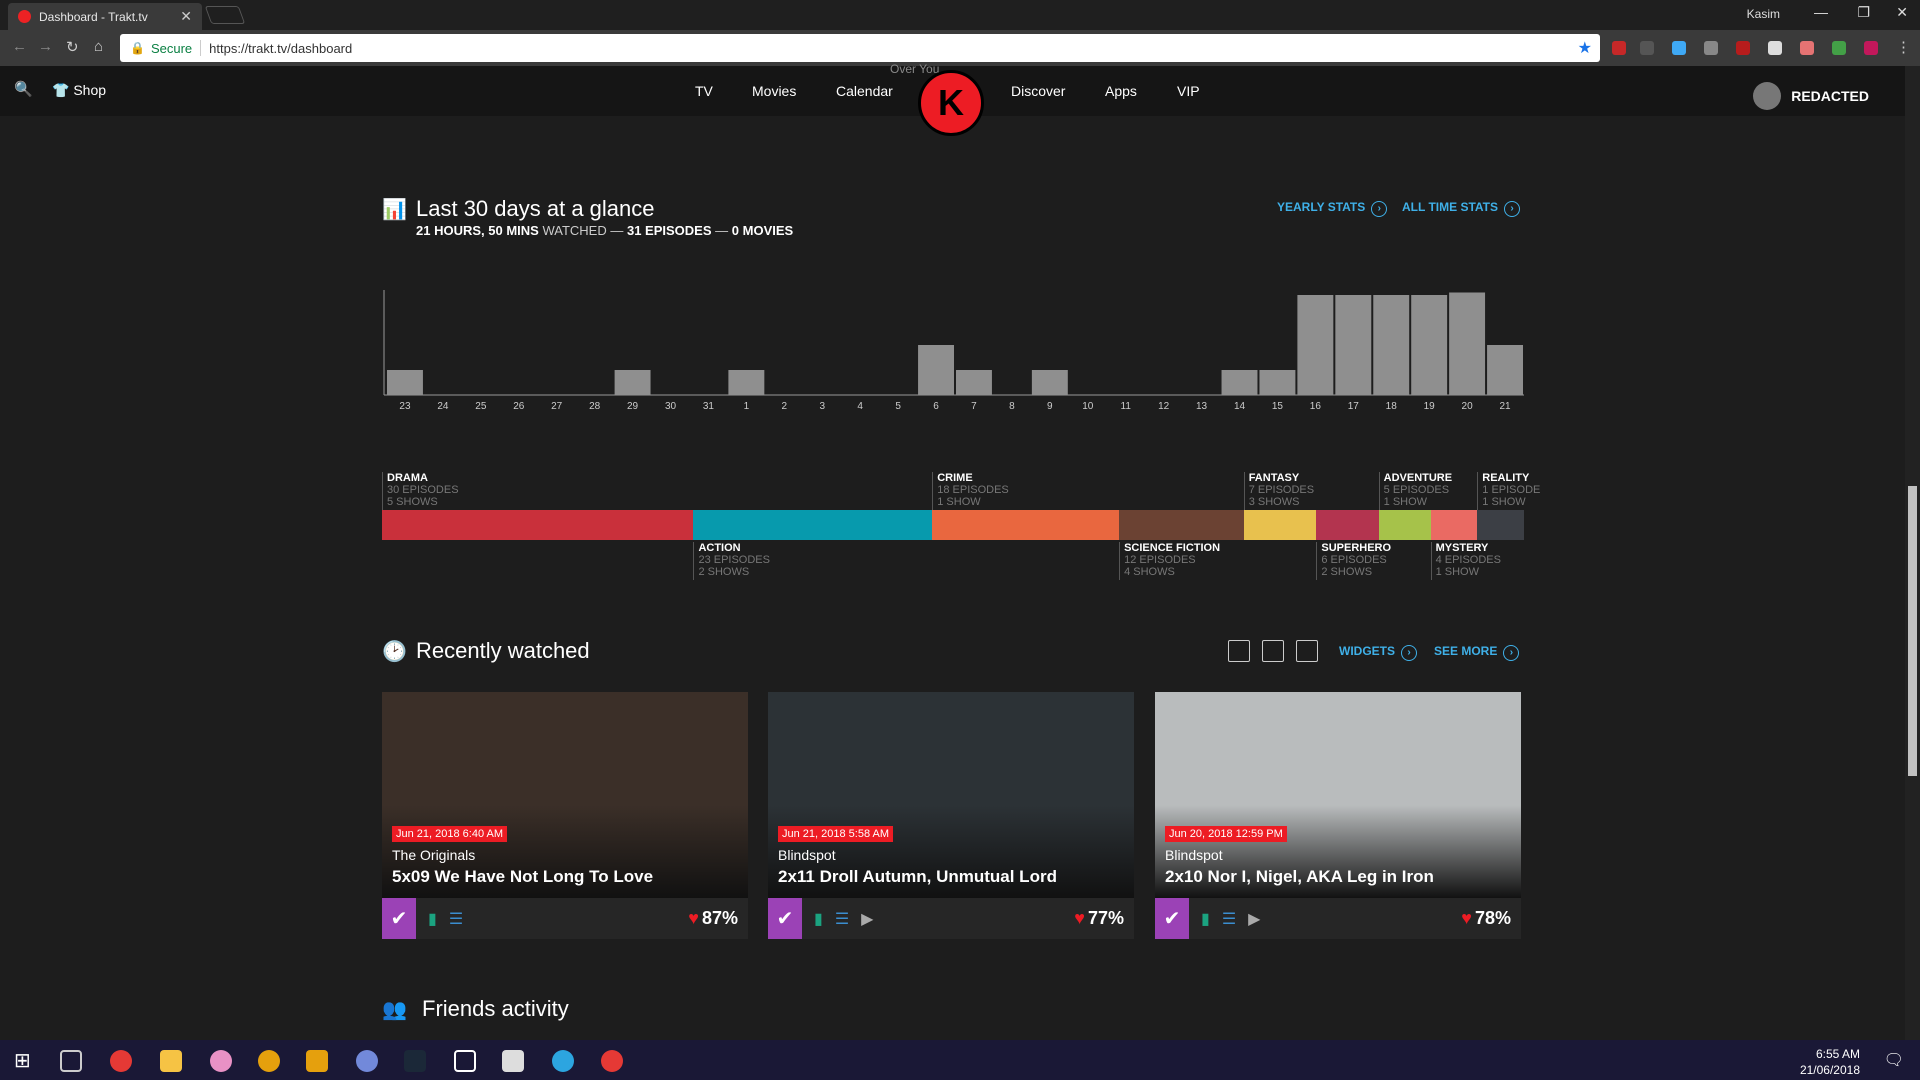  I want to click on bookmark-star-icon: ★, so click(1585, 48).